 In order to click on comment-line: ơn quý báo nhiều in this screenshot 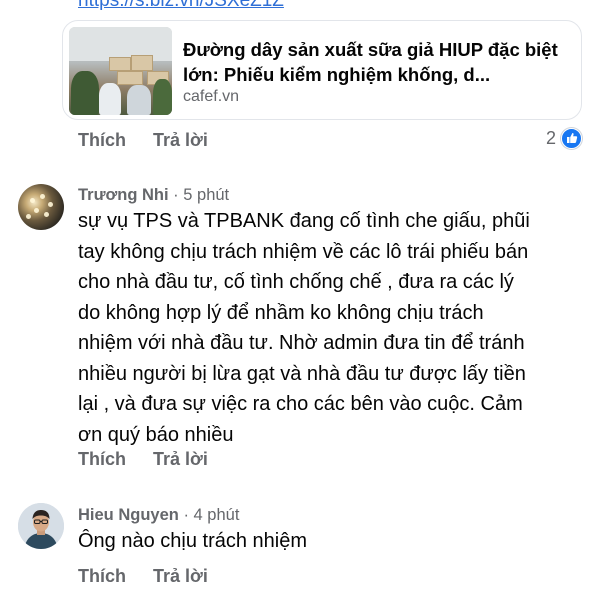, I will do `click(156, 434)`.